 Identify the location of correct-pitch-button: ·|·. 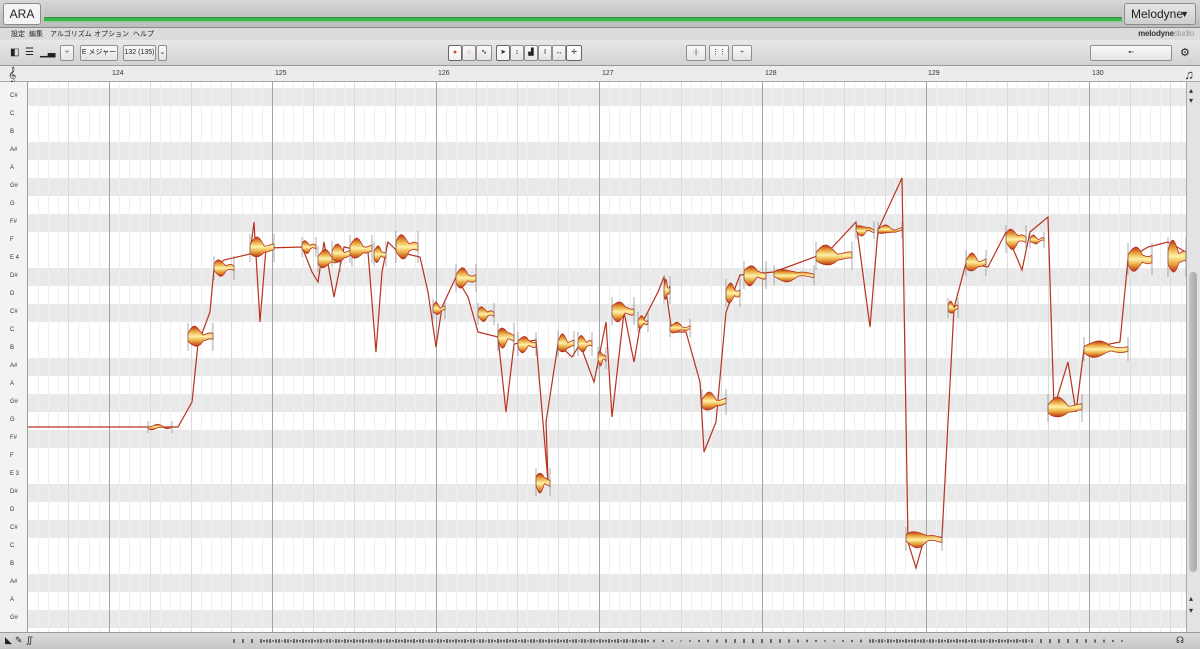
(696, 53).